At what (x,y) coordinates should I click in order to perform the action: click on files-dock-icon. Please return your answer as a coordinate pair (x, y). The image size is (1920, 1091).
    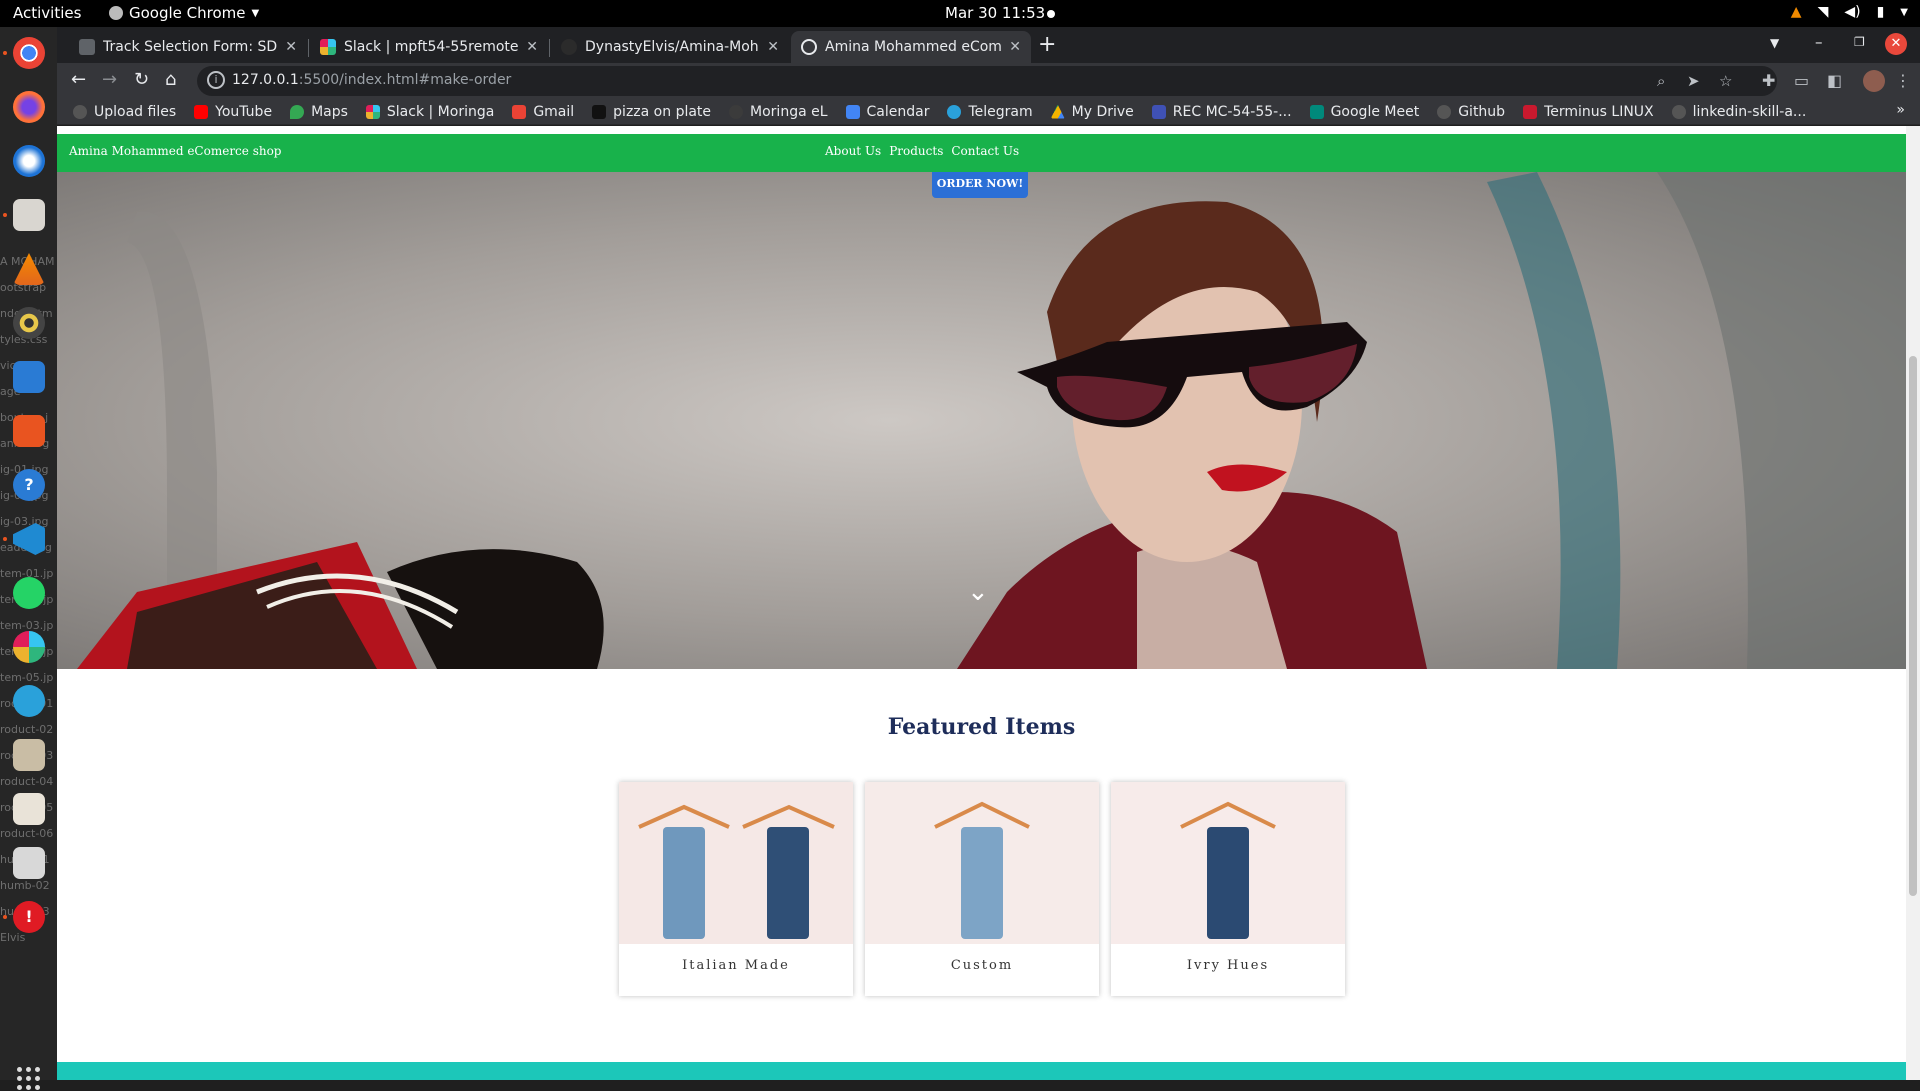
    Looking at the image, I should click on (29, 215).